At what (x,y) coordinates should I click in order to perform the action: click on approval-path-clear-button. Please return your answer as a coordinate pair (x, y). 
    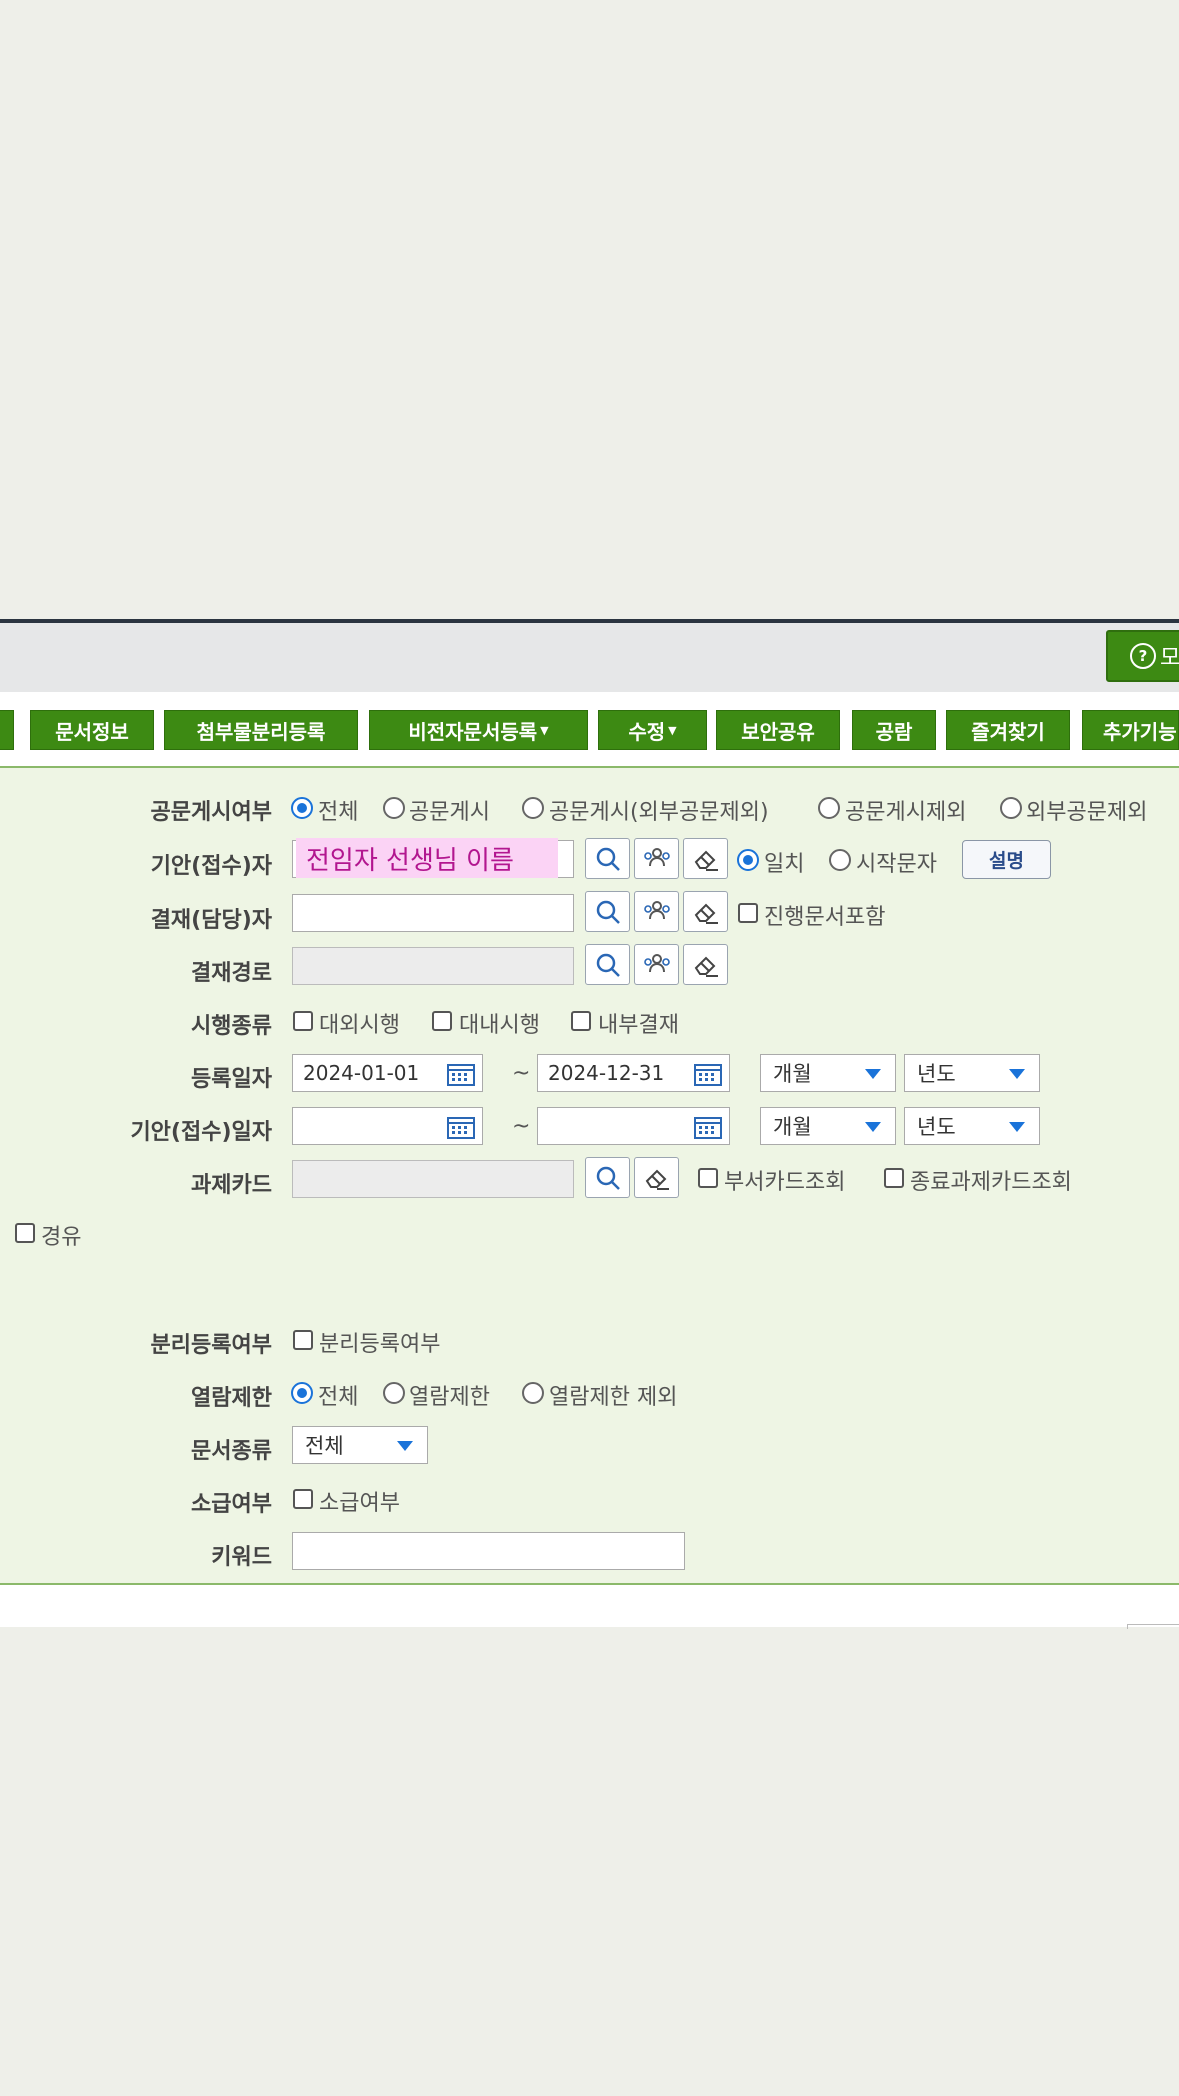
    Looking at the image, I should click on (705, 964).